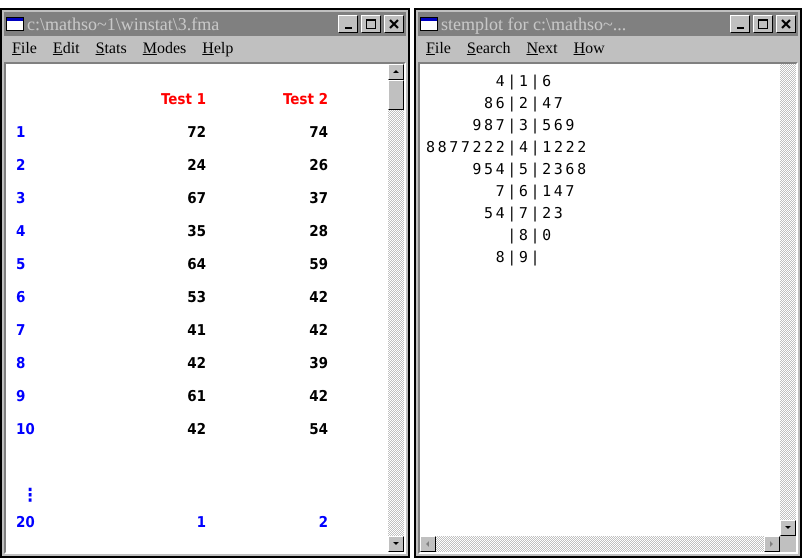 The image size is (802, 558). I want to click on table-cell: 24, so click(196, 165).